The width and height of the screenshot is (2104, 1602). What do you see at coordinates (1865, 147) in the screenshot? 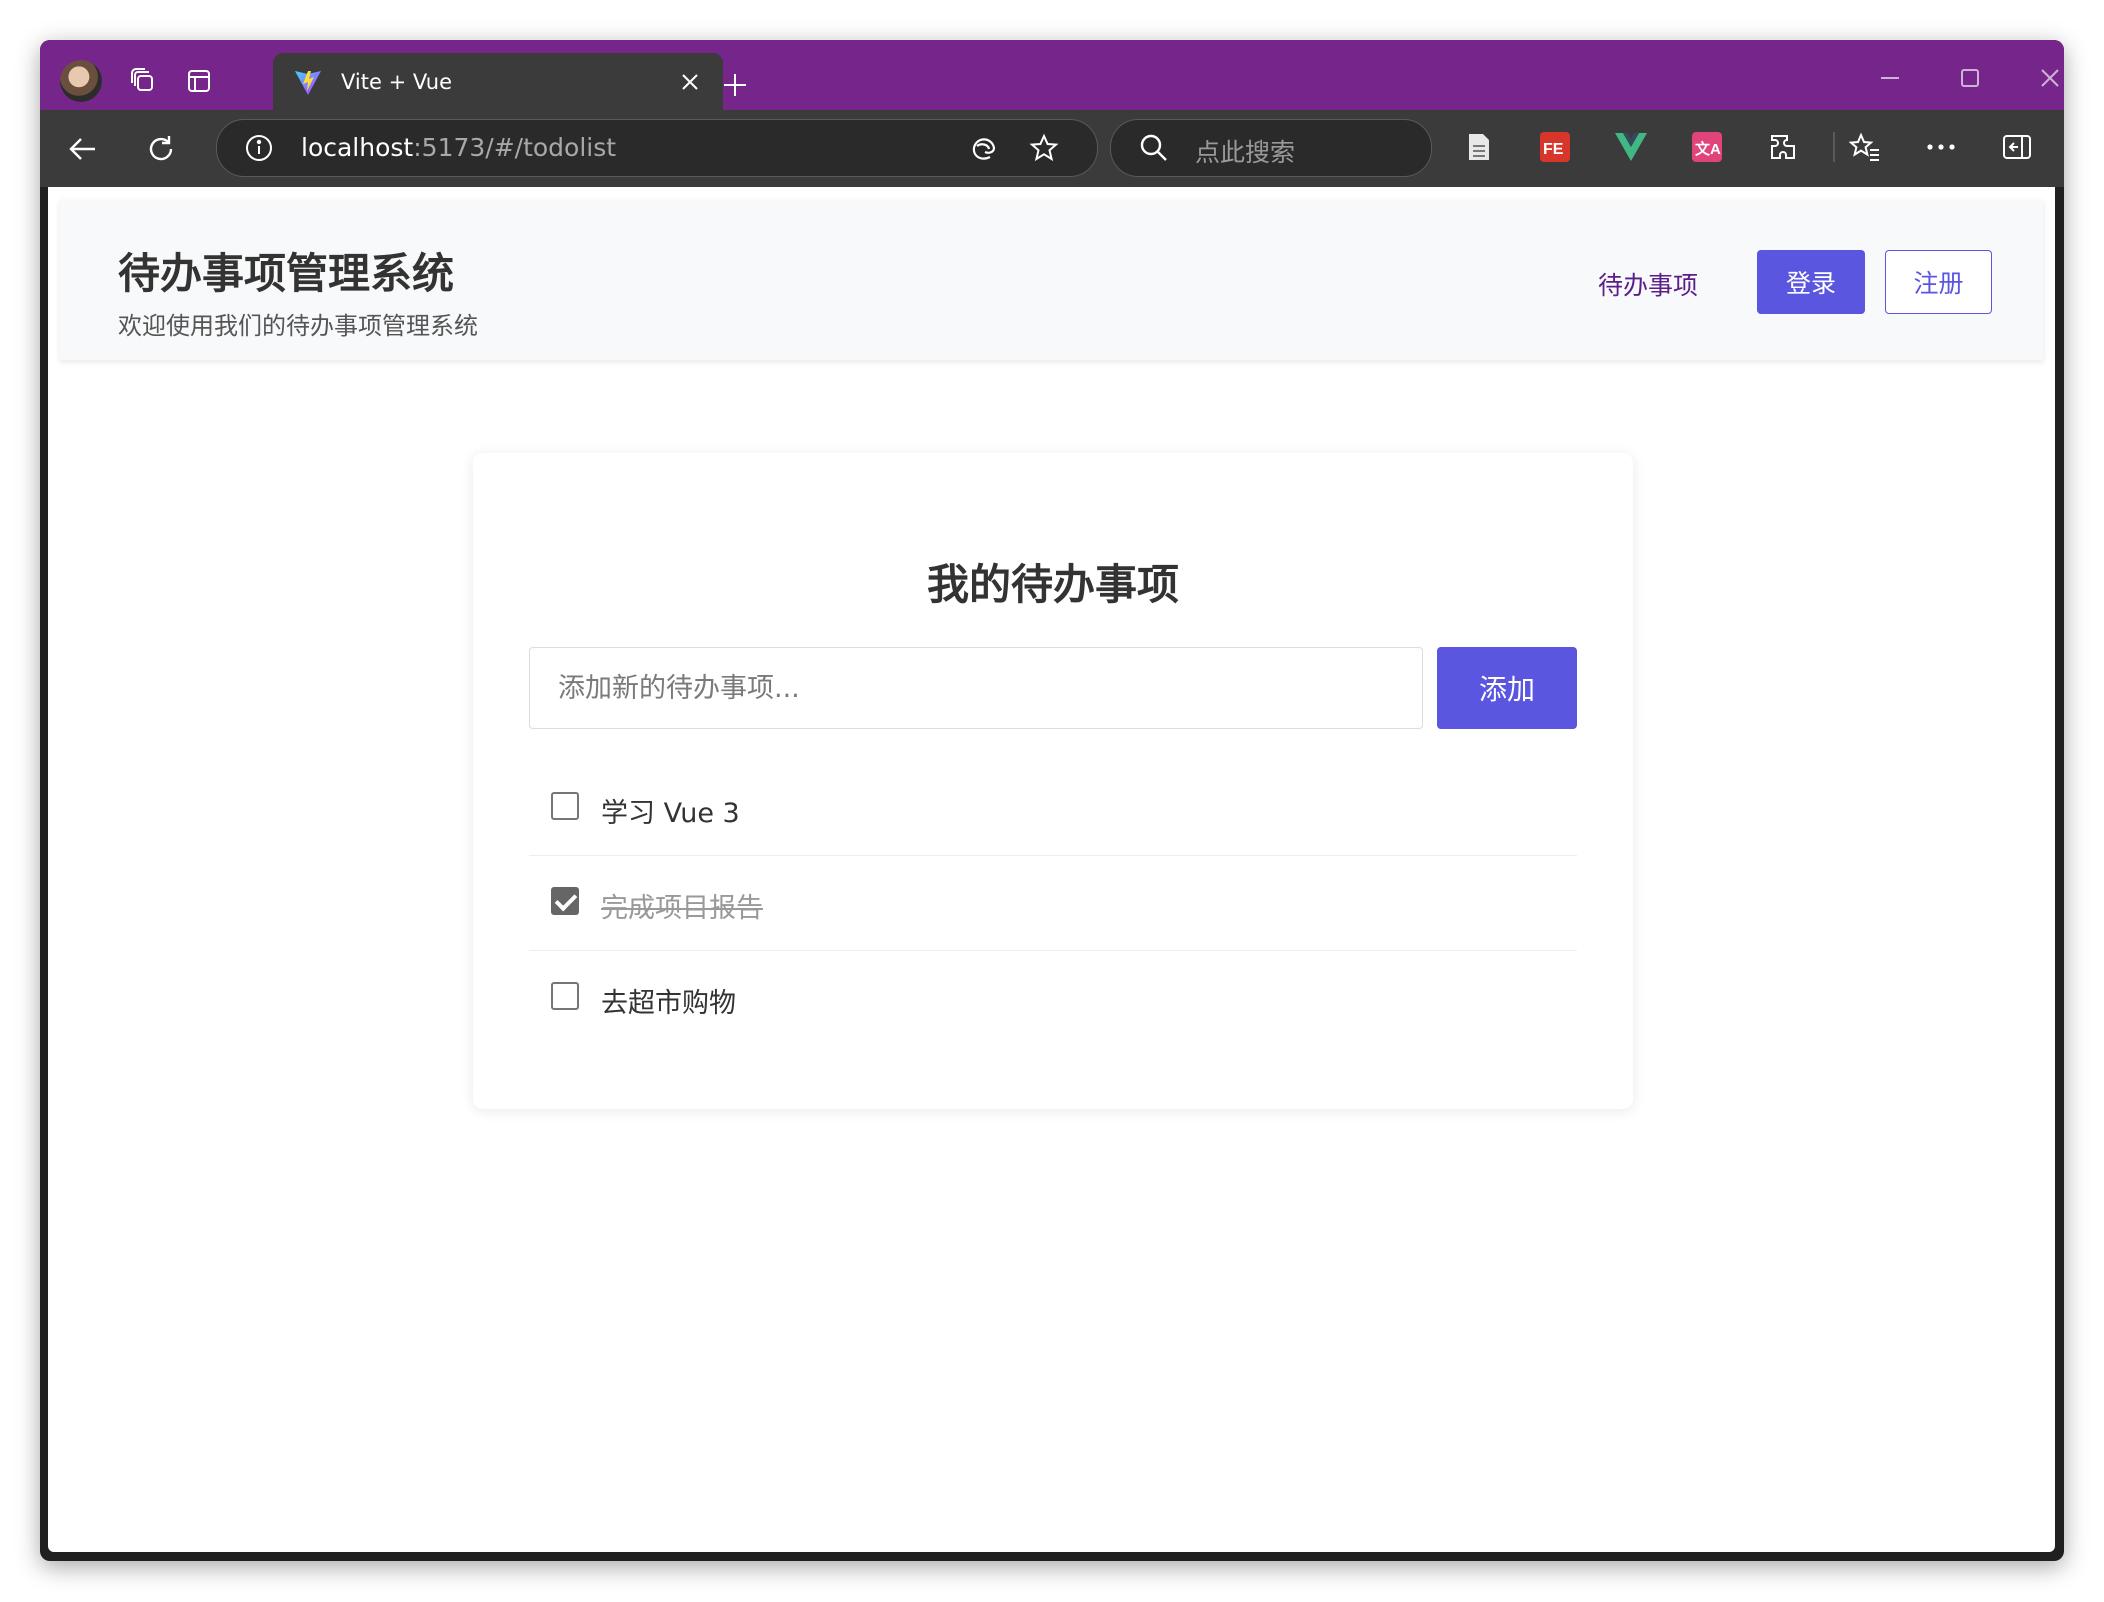
I see `favorites-icon` at bounding box center [1865, 147].